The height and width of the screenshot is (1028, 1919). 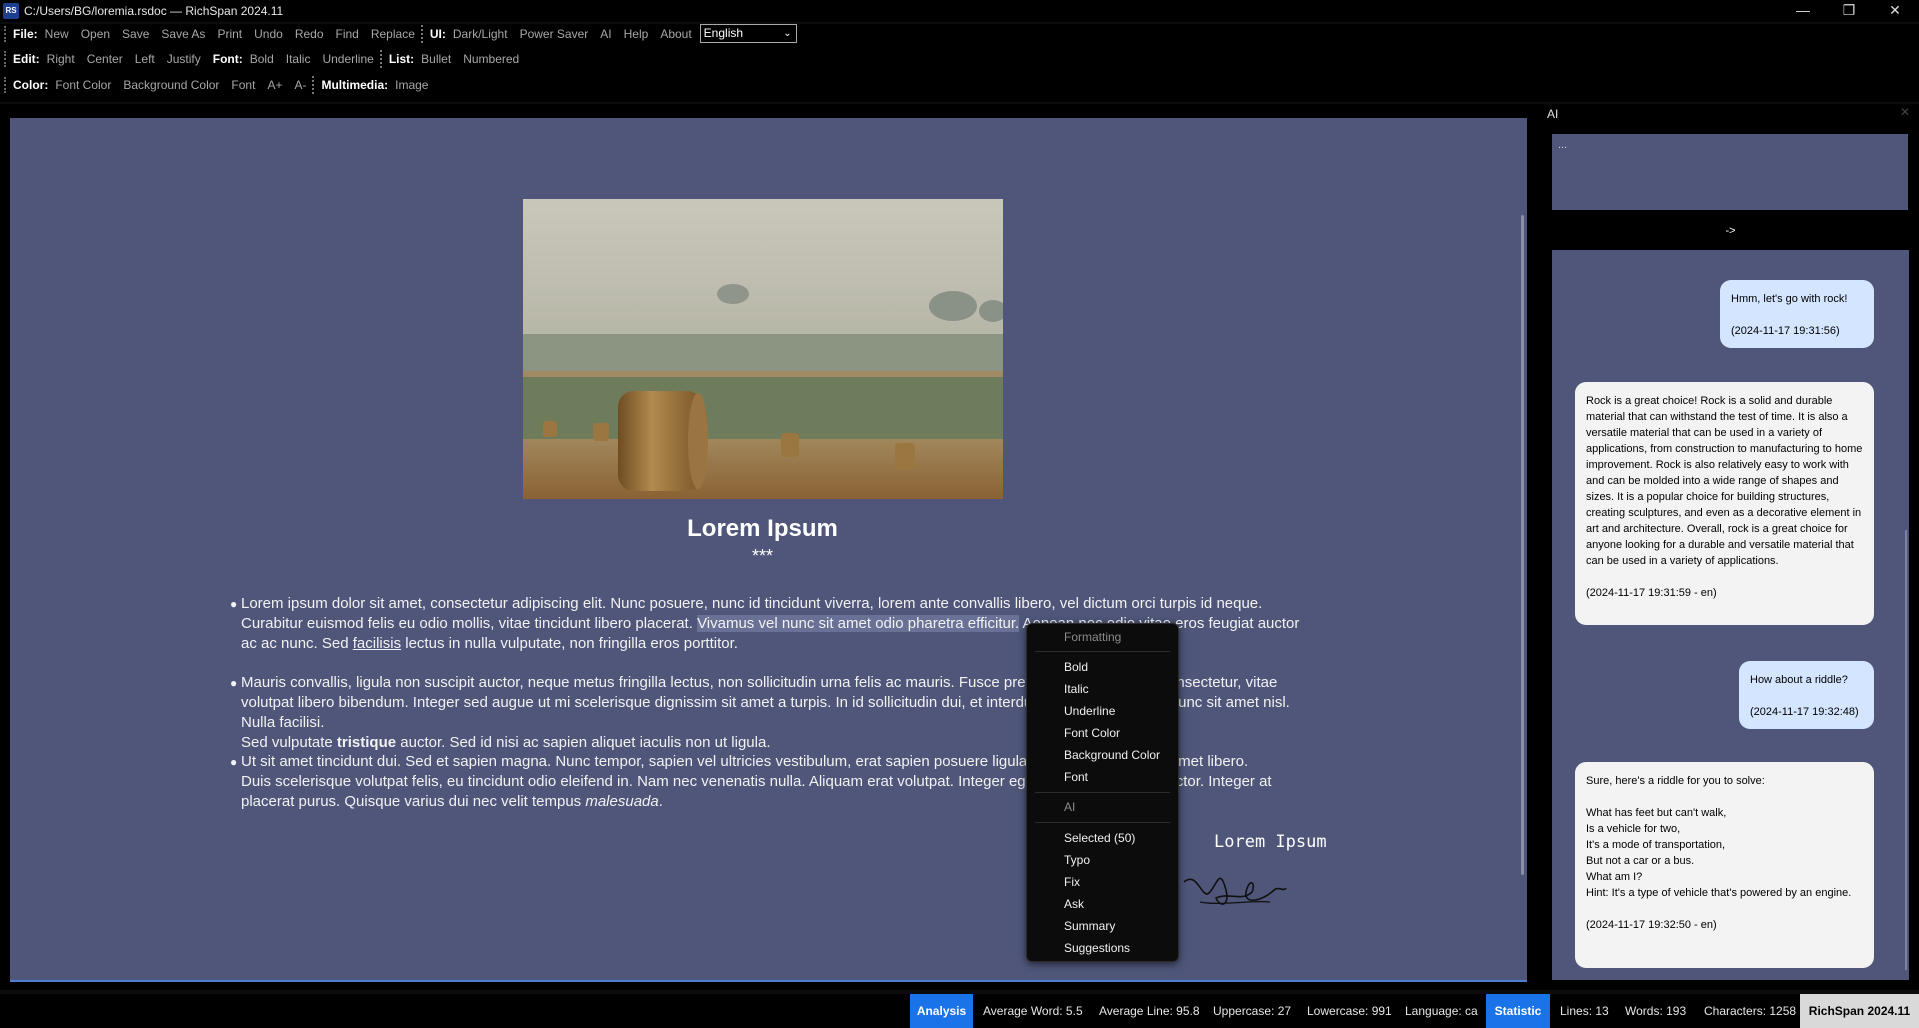 I want to click on menu-item-font: Font, so click(x=1076, y=777).